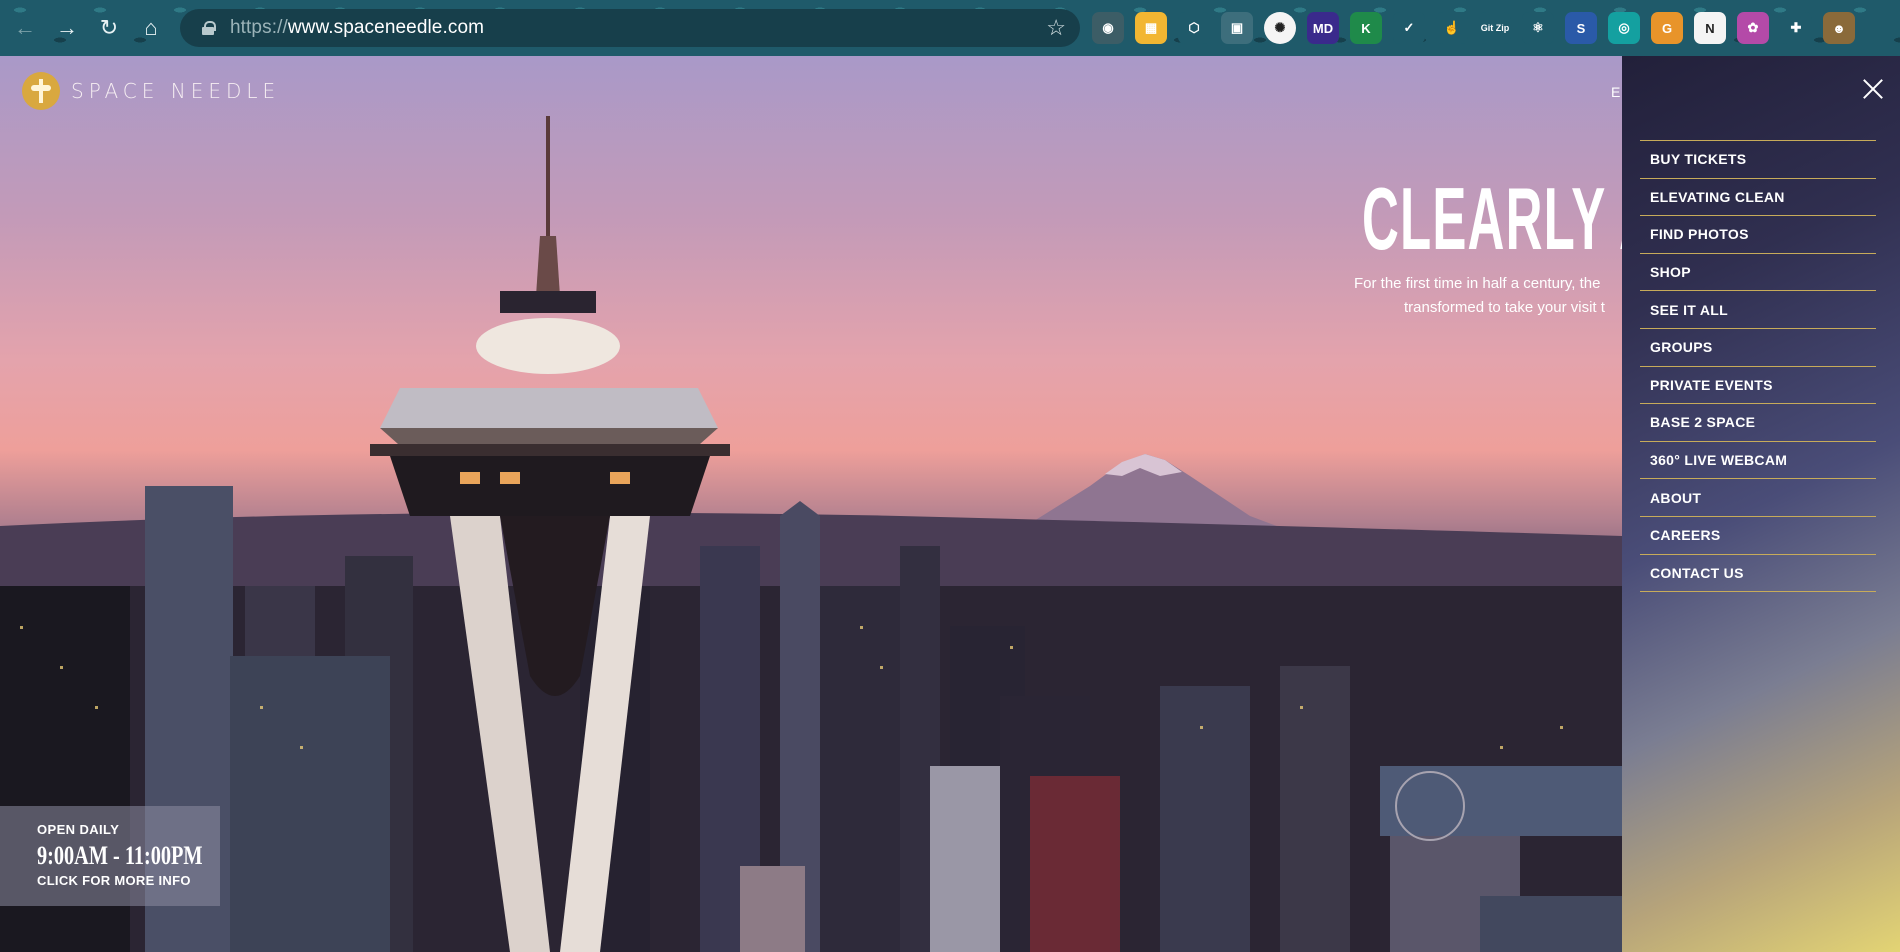 Image resolution: width=1900 pixels, height=952 pixels. Describe the element at coordinates (1758, 273) in the screenshot. I see `menu-item-shop: SHOP` at that location.